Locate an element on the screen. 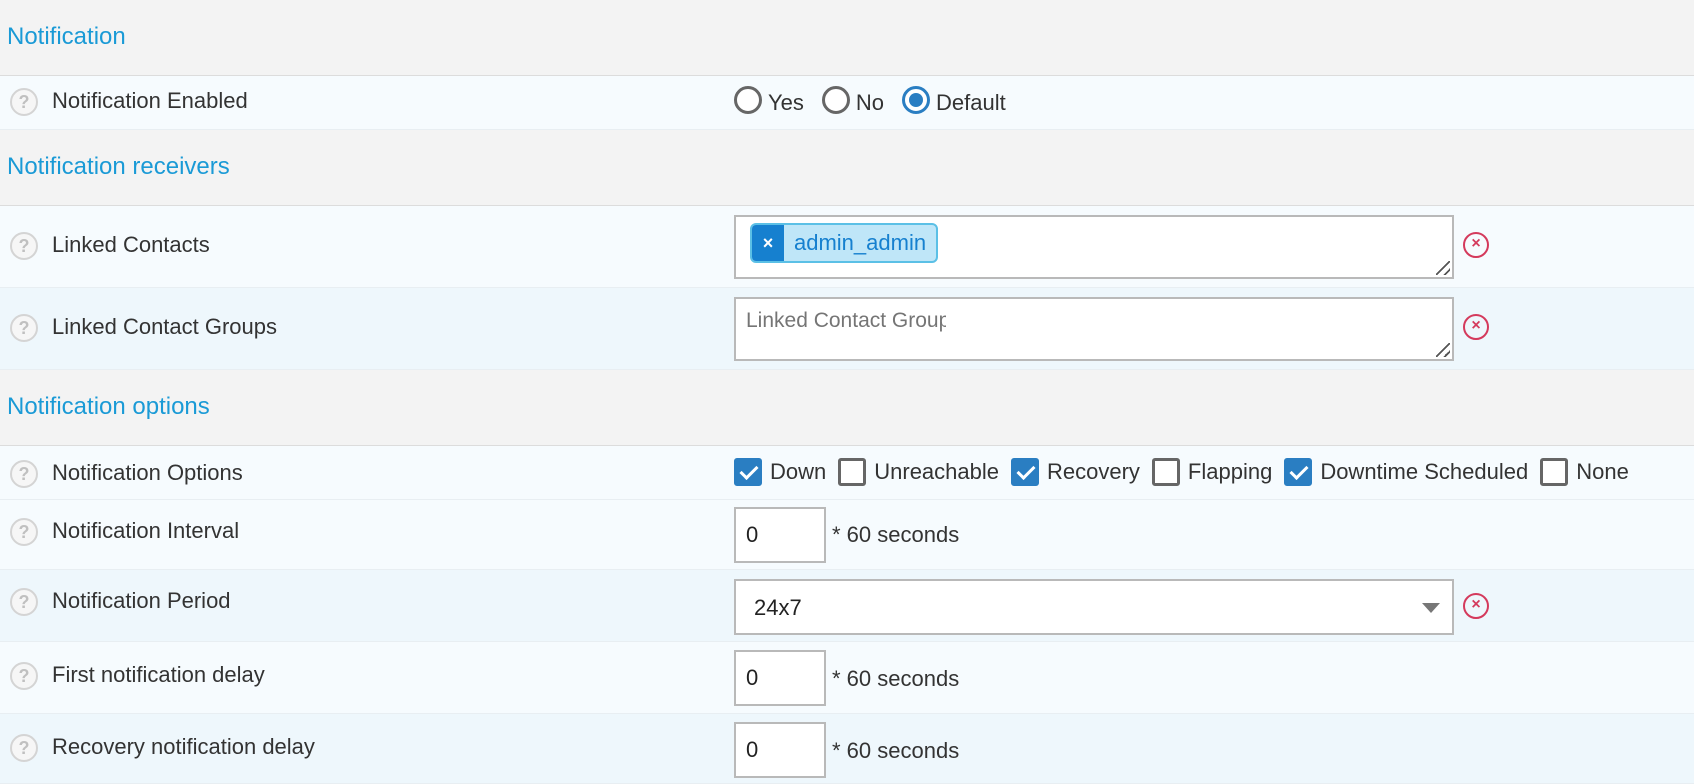 This screenshot has width=1694, height=784. radio-yes is located at coordinates (748, 100).